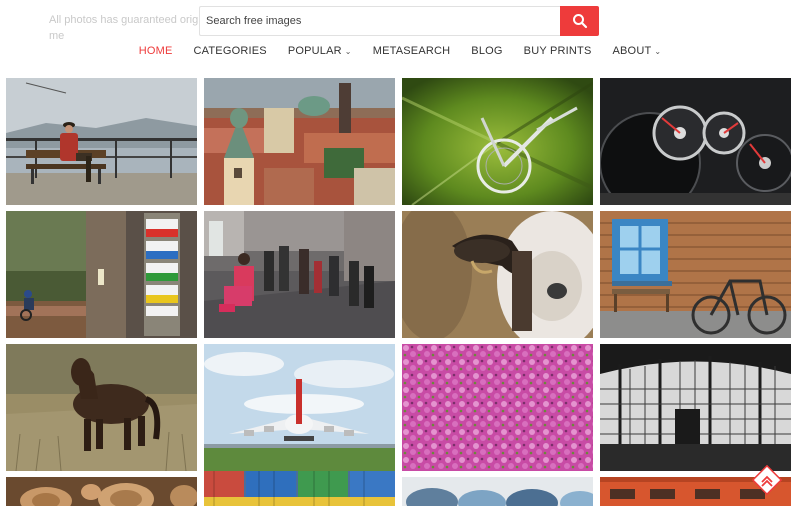  Describe the element at coordinates (695, 407) in the screenshot. I see `train-station-roof-photo` at that location.